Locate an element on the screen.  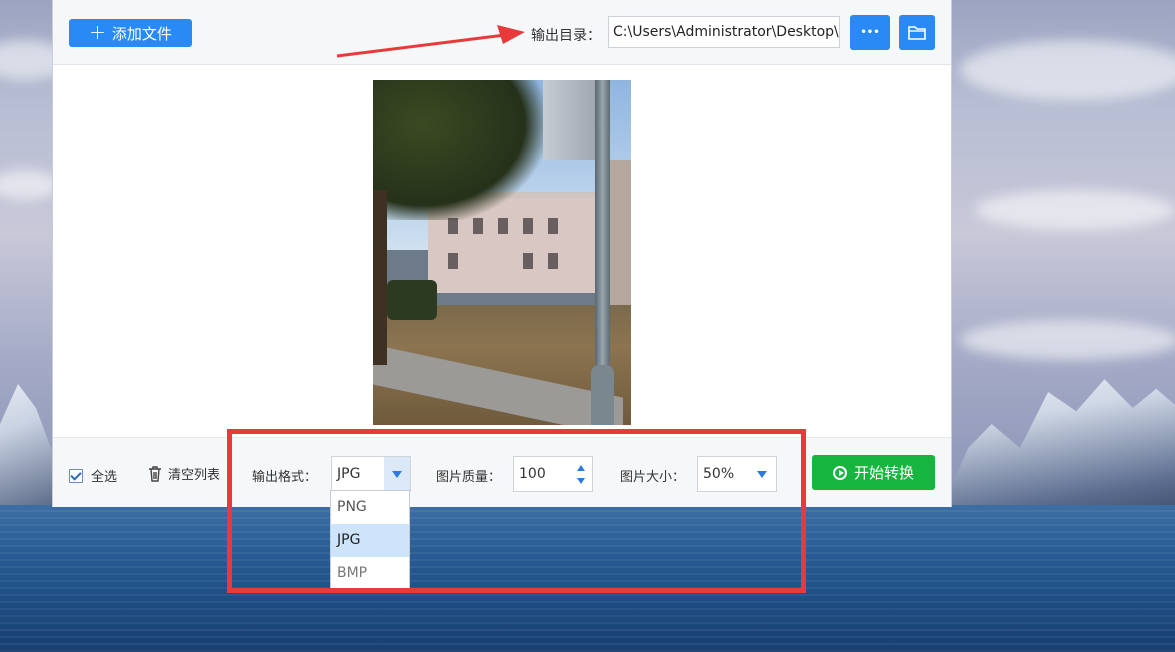
browse-more-button: ••• is located at coordinates (870, 32).